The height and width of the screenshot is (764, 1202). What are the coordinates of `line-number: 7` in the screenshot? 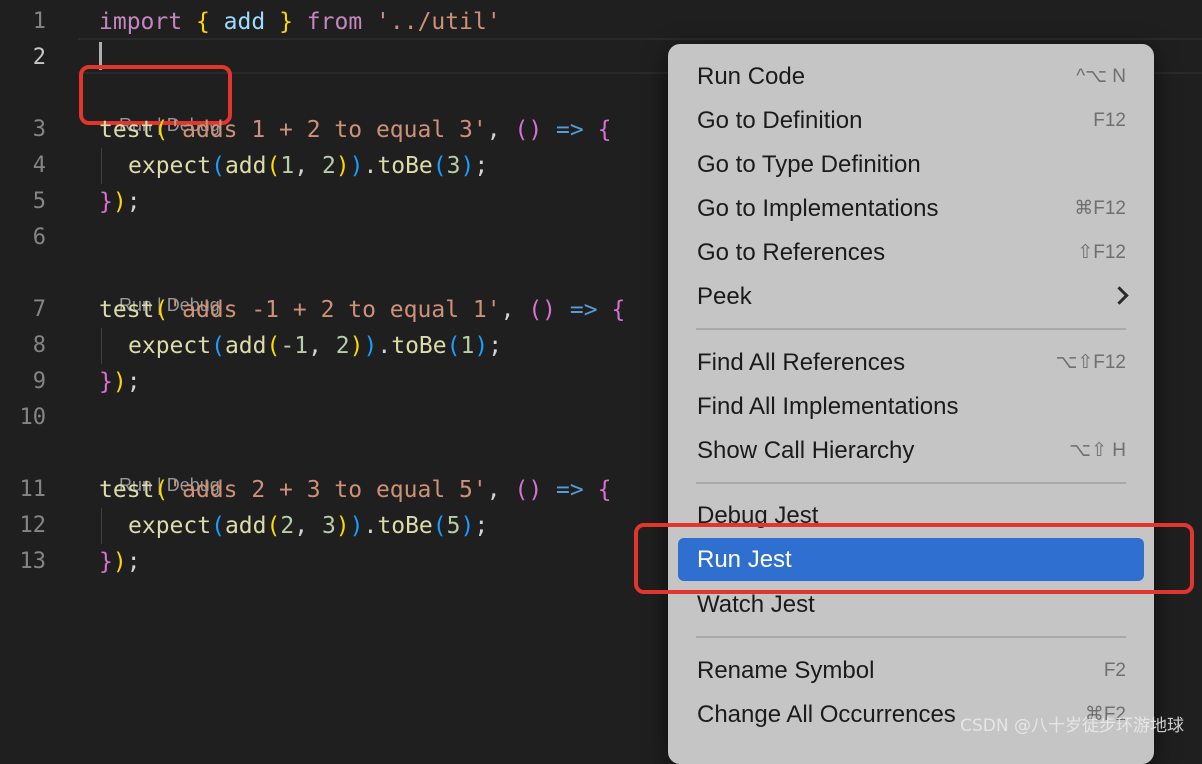 It's located at (39, 309).